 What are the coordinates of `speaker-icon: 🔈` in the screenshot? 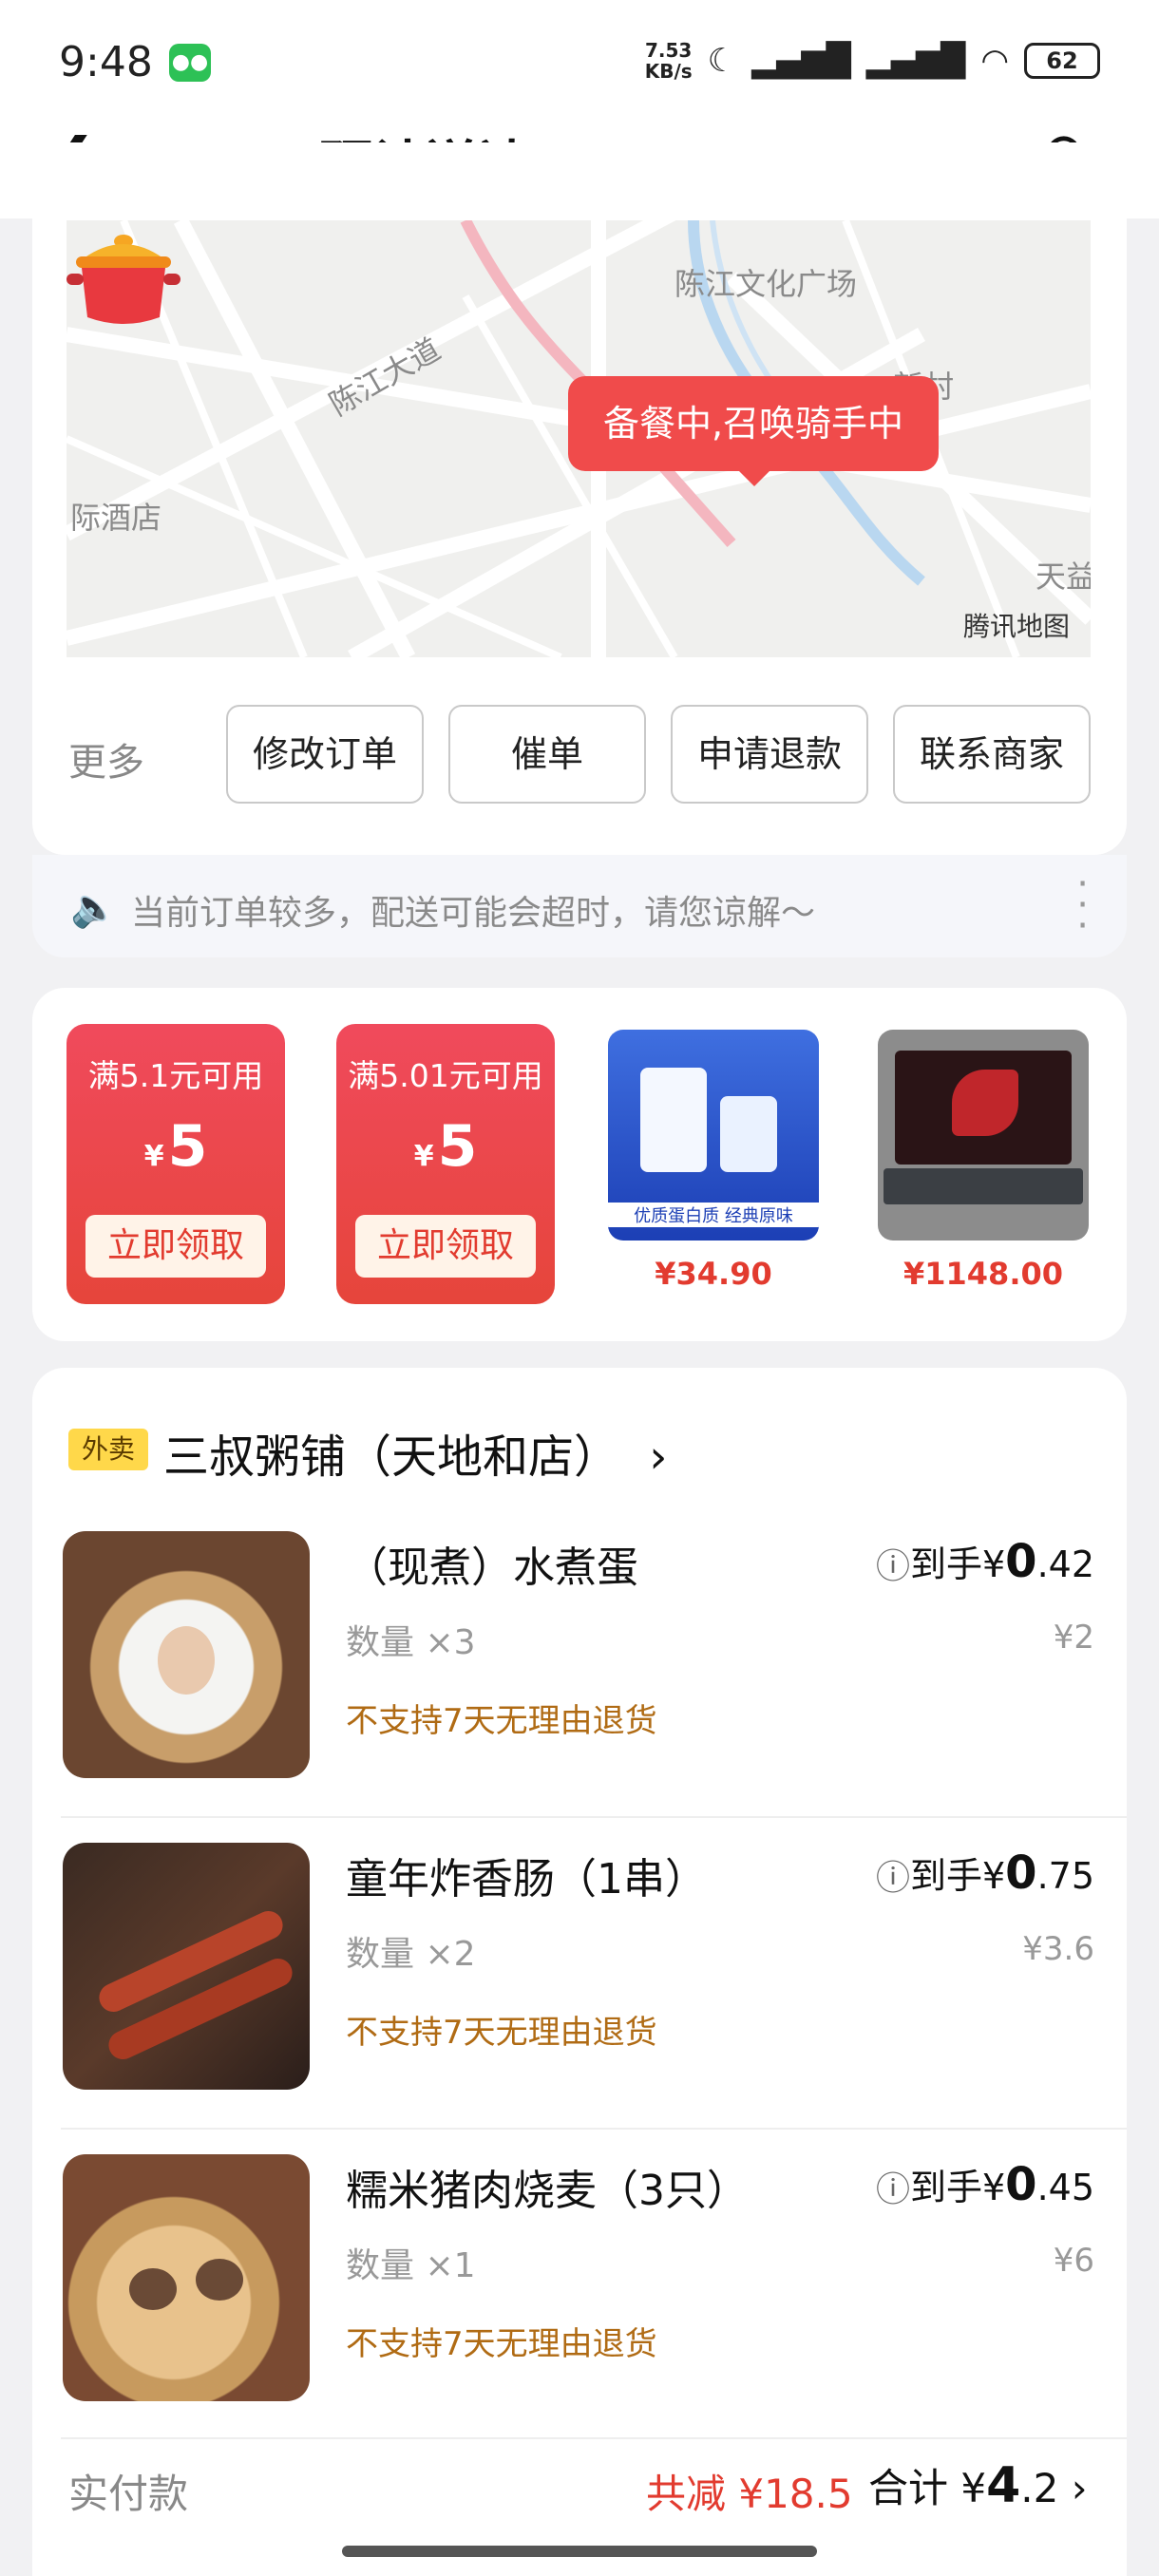 It's located at (94, 908).